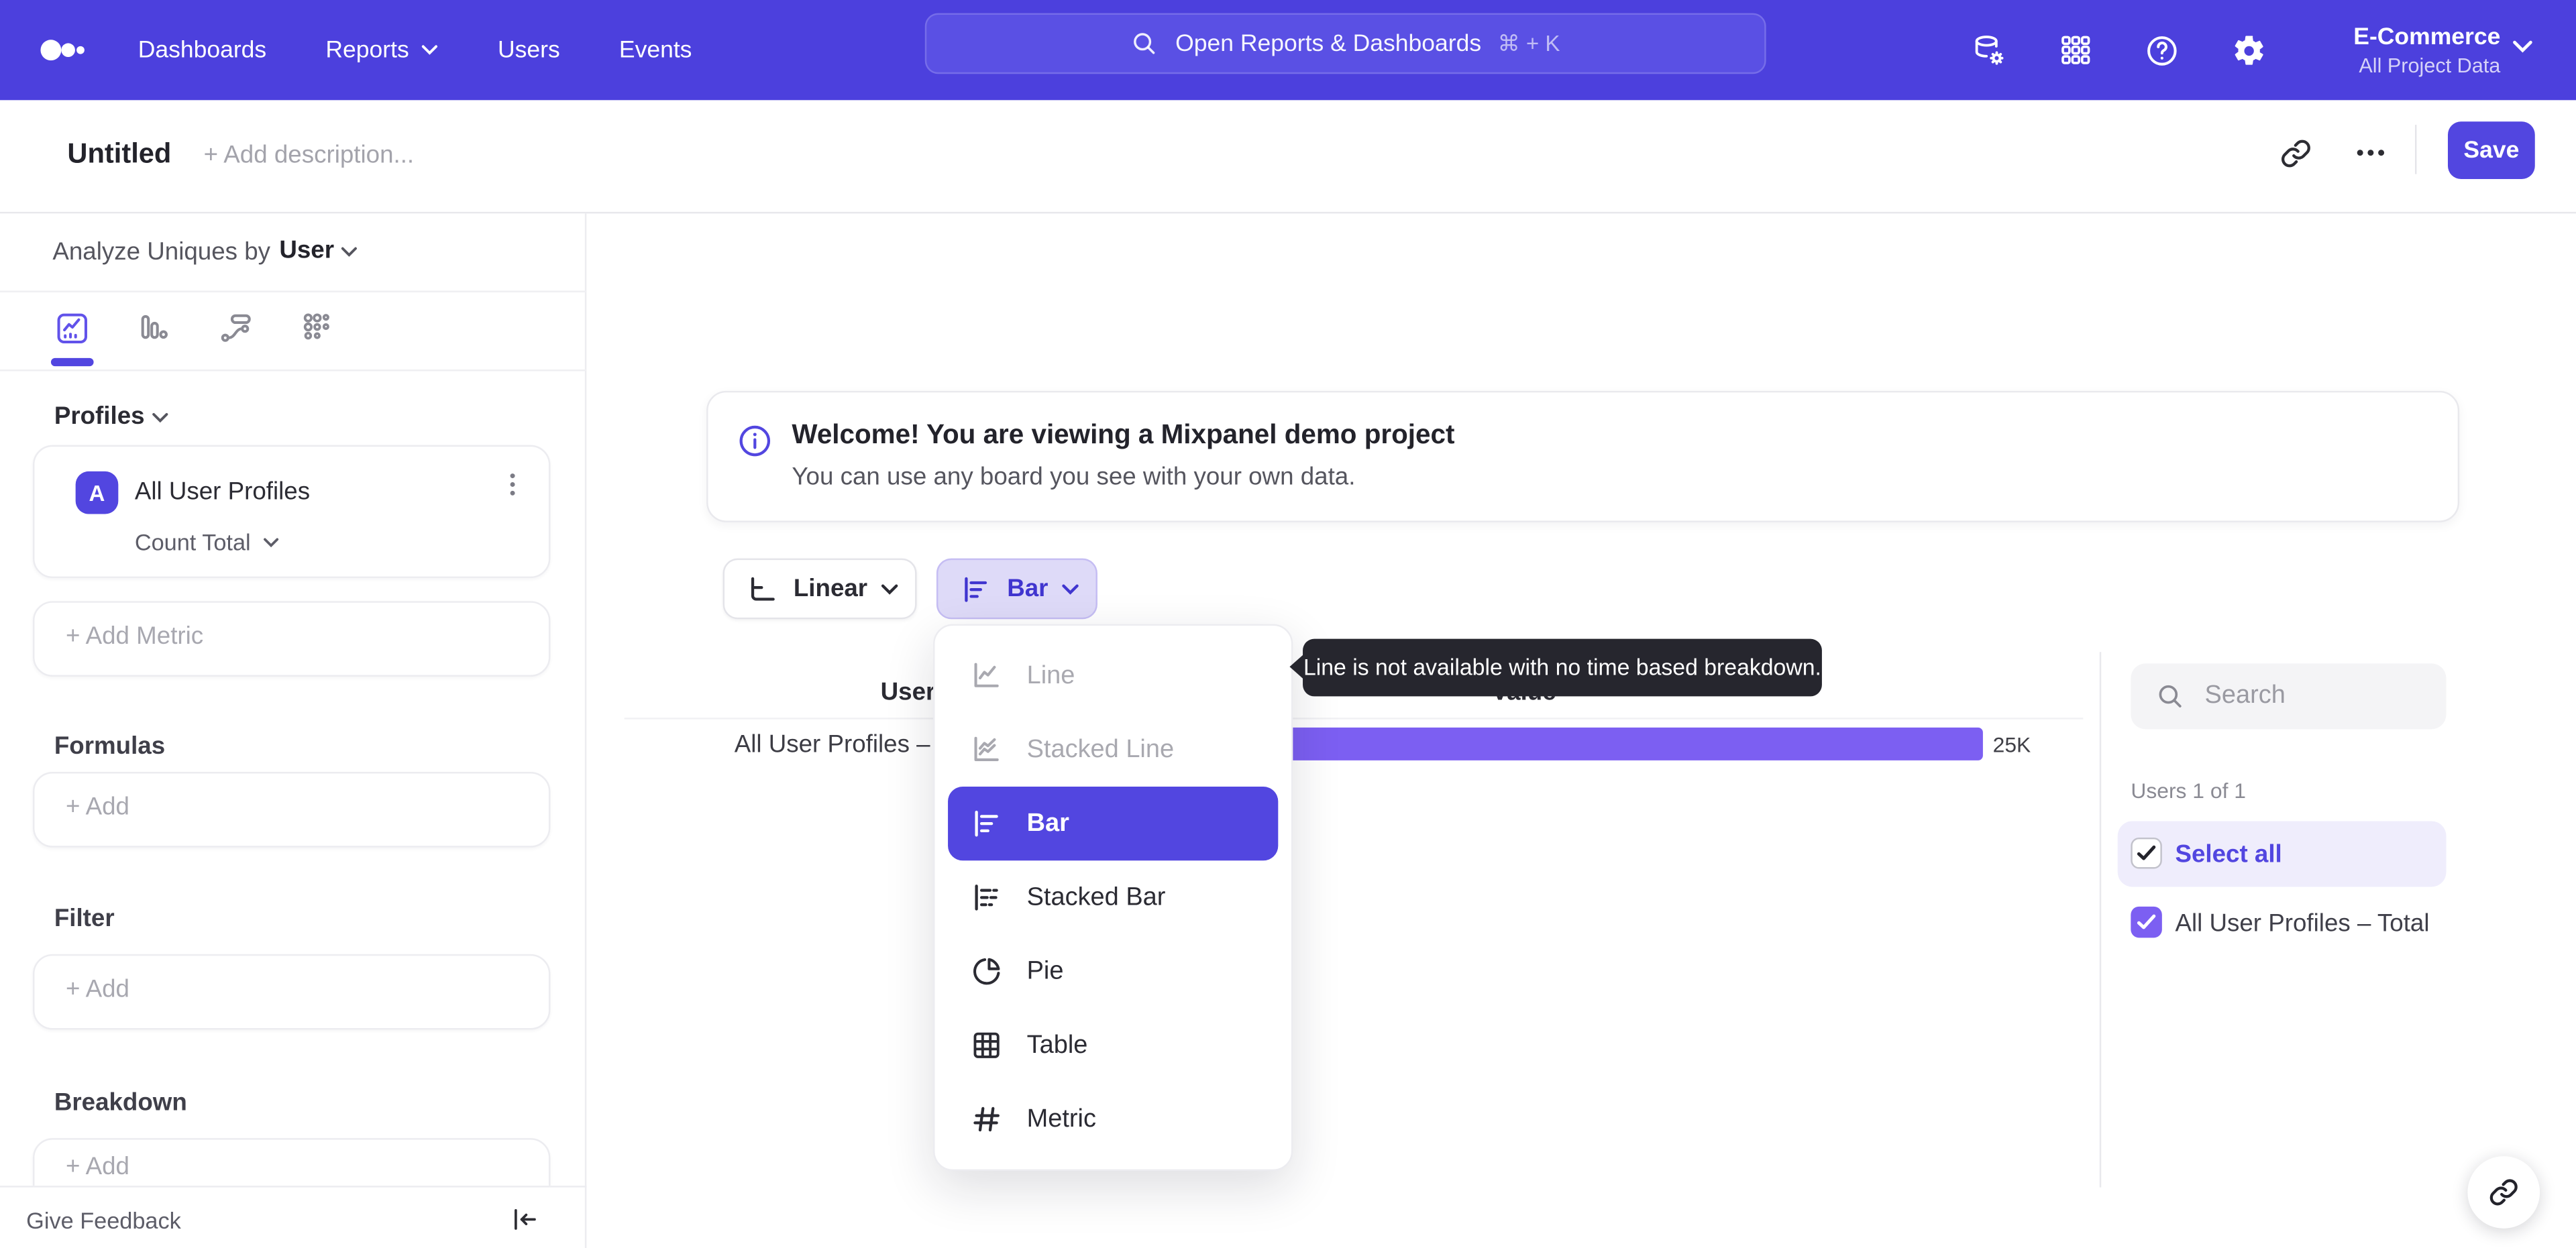 The height and width of the screenshot is (1248, 2576). I want to click on menu-item-line: Line, so click(1113, 676).